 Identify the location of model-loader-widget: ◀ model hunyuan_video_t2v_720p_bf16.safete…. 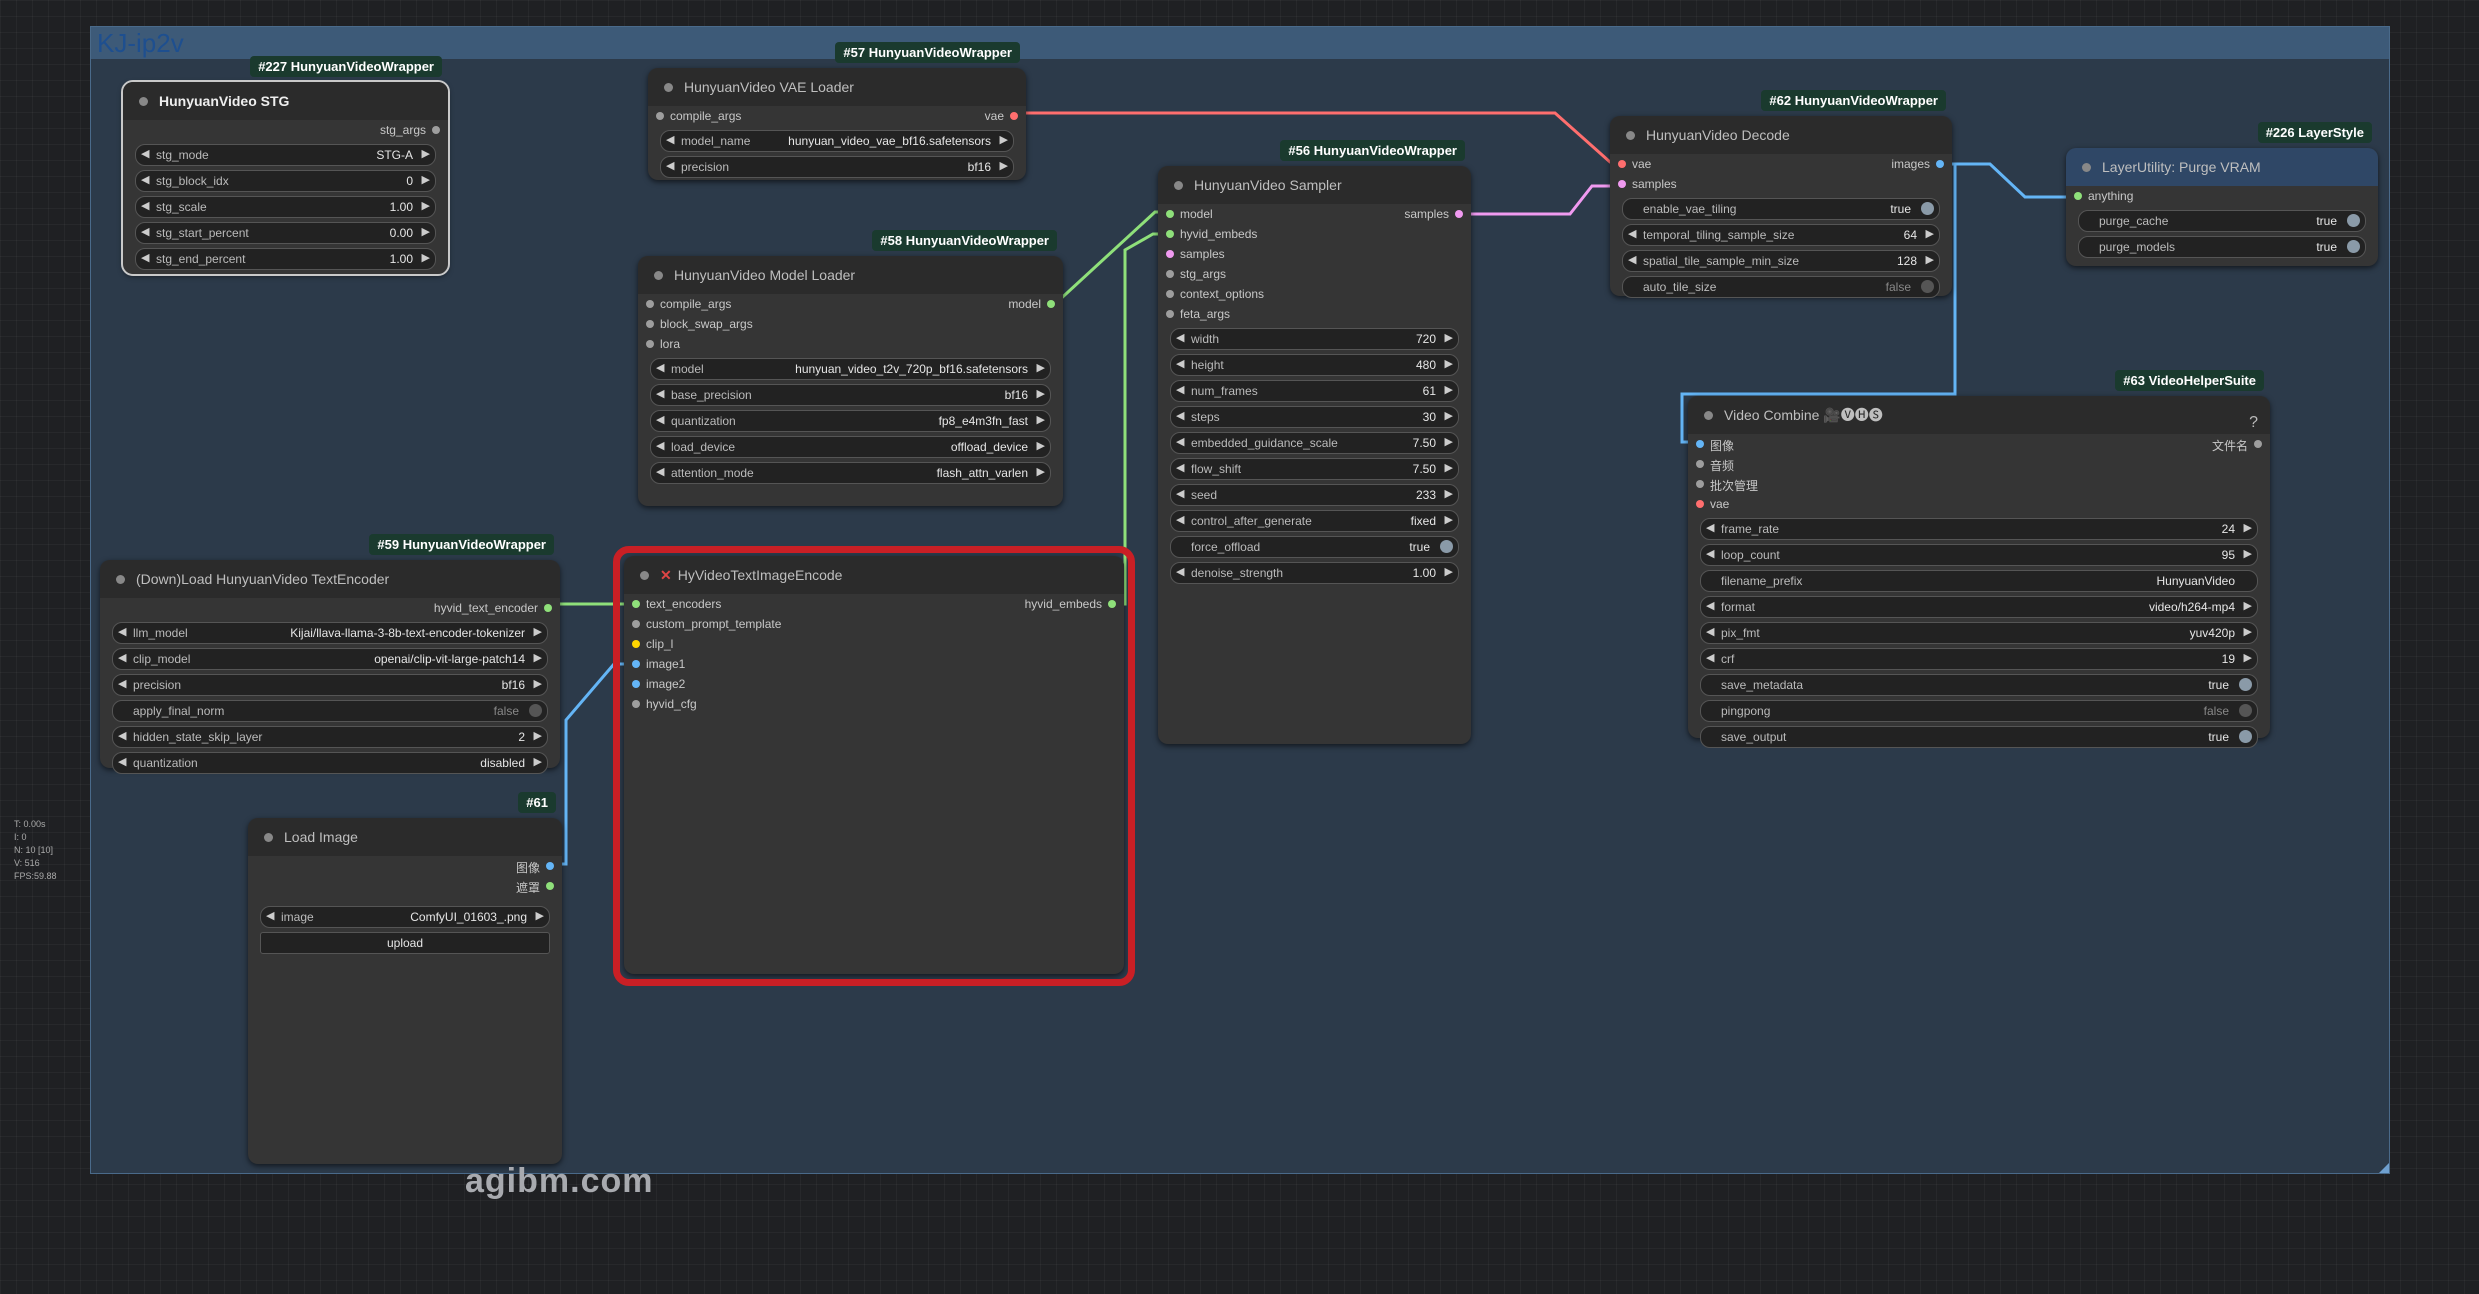
(850, 369).